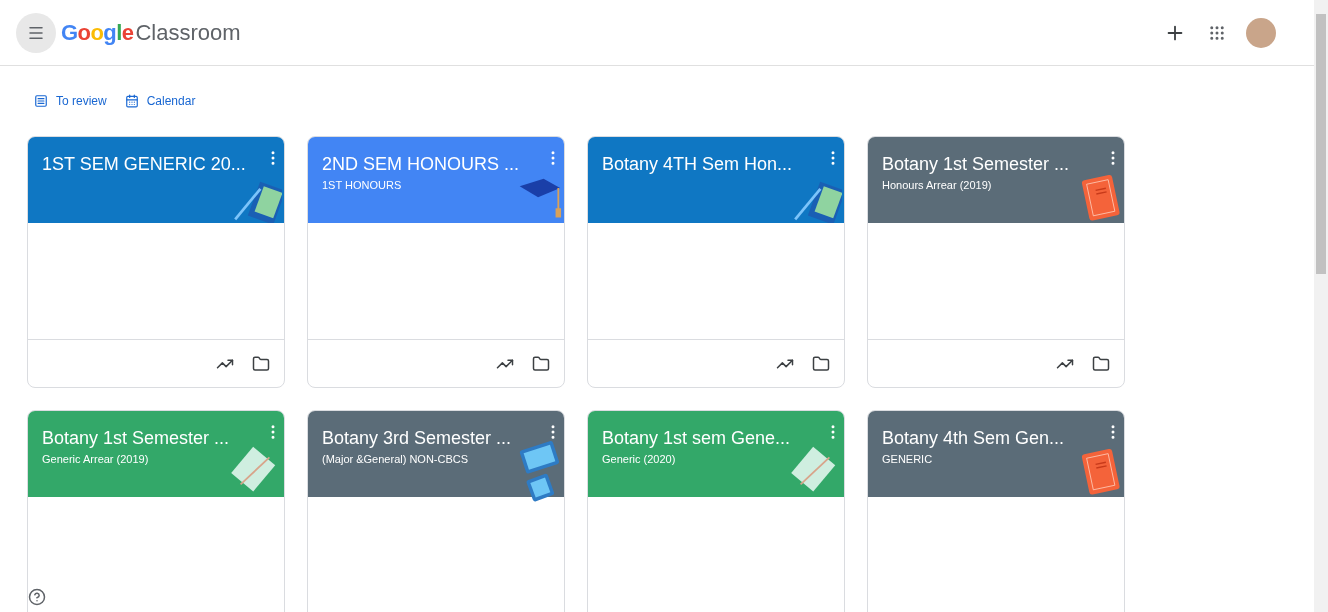 The height and width of the screenshot is (612, 1328). I want to click on product-name: Classroom, so click(188, 33).